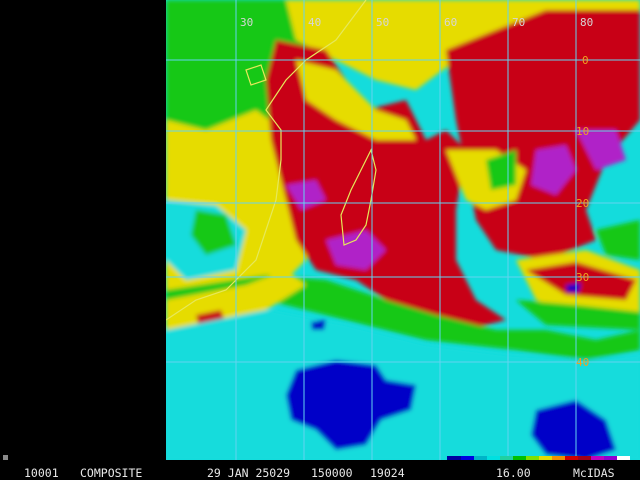 This screenshot has width=640, height=480. I want to click on station-id: 10001, so click(41, 473).